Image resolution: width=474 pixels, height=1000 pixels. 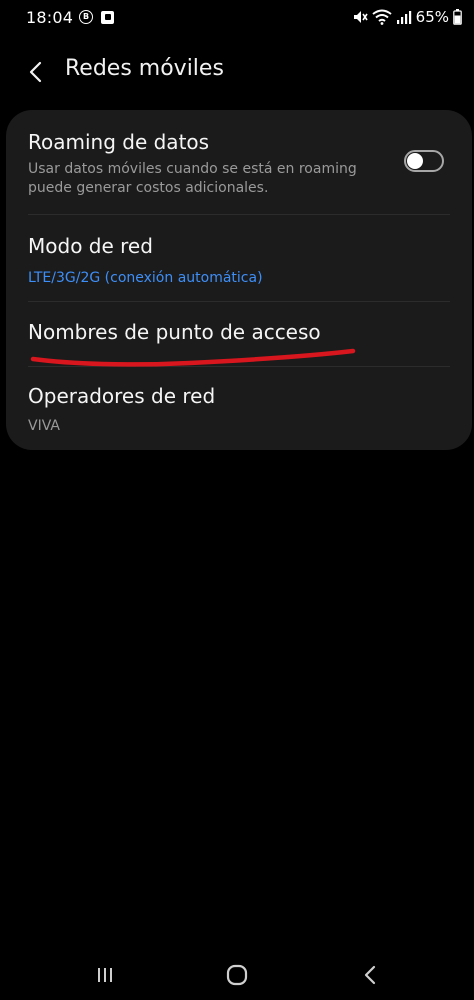 I want to click on home-icon, so click(x=237, y=975).